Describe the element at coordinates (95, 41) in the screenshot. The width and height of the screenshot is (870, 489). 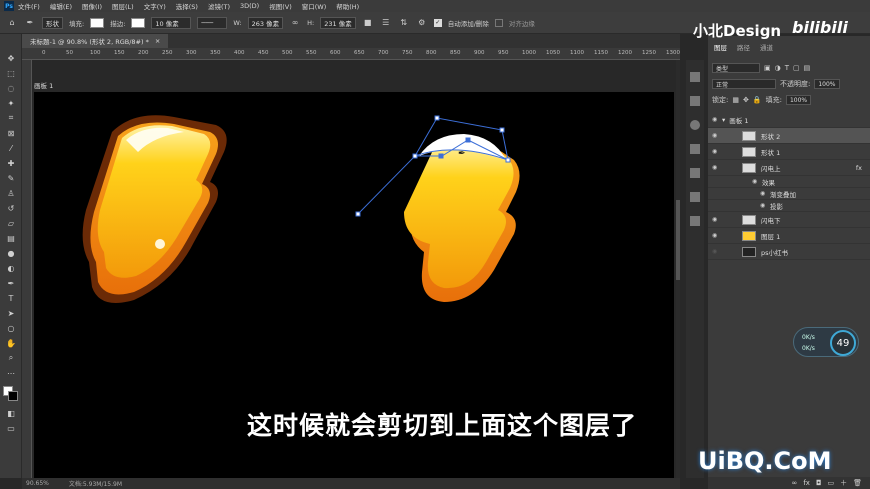
I see `document-tab: 未标题-1 @ 90.8% (形状 2, RGB/8#) * ×` at that location.